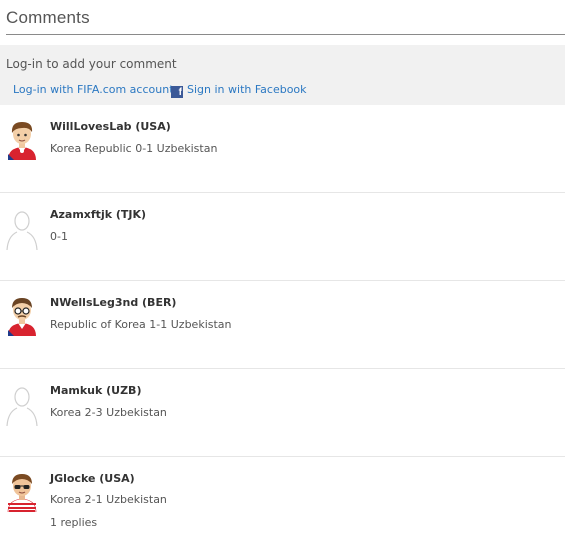  What do you see at coordinates (91, 64) in the screenshot?
I see `login-prompt: Log-in to add your comment` at bounding box center [91, 64].